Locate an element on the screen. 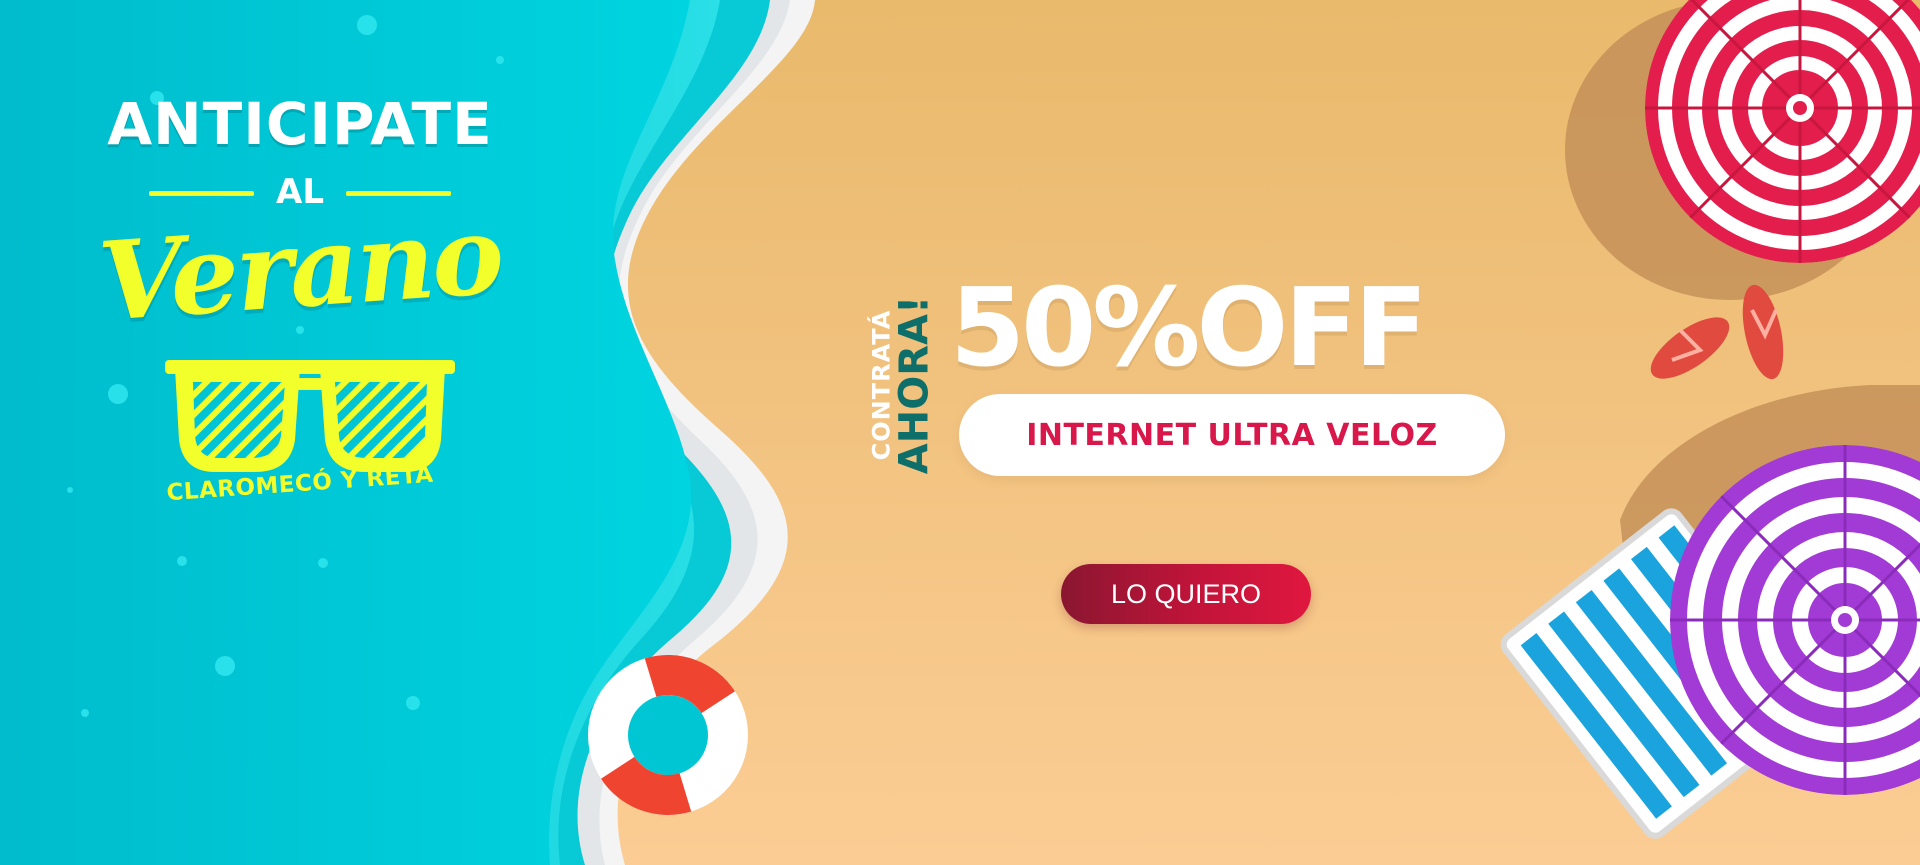 The image size is (1920, 865). headline-bar-right is located at coordinates (398, 193).